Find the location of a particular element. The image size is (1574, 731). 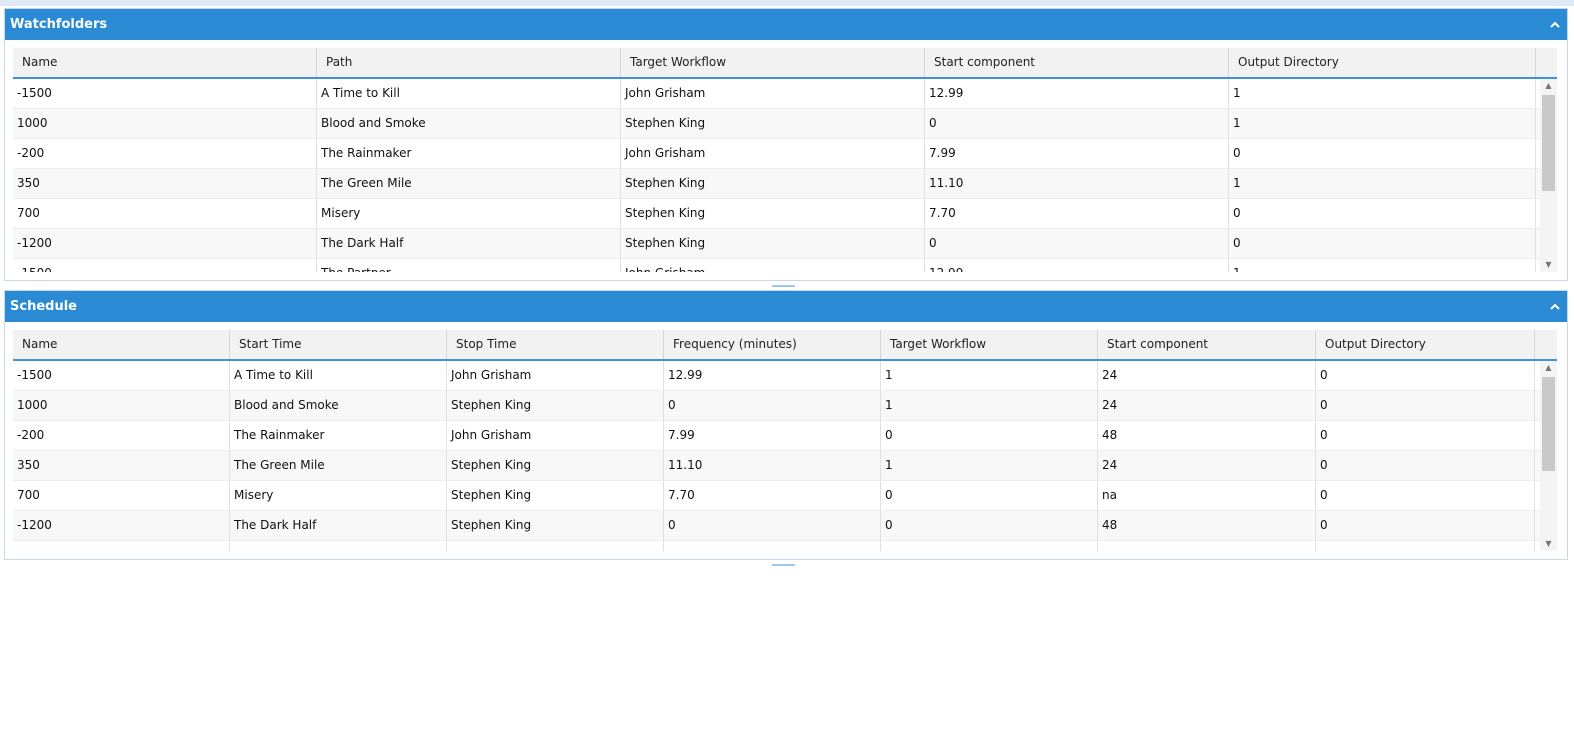

cell-frequency: 12.99 is located at coordinates (772, 375).